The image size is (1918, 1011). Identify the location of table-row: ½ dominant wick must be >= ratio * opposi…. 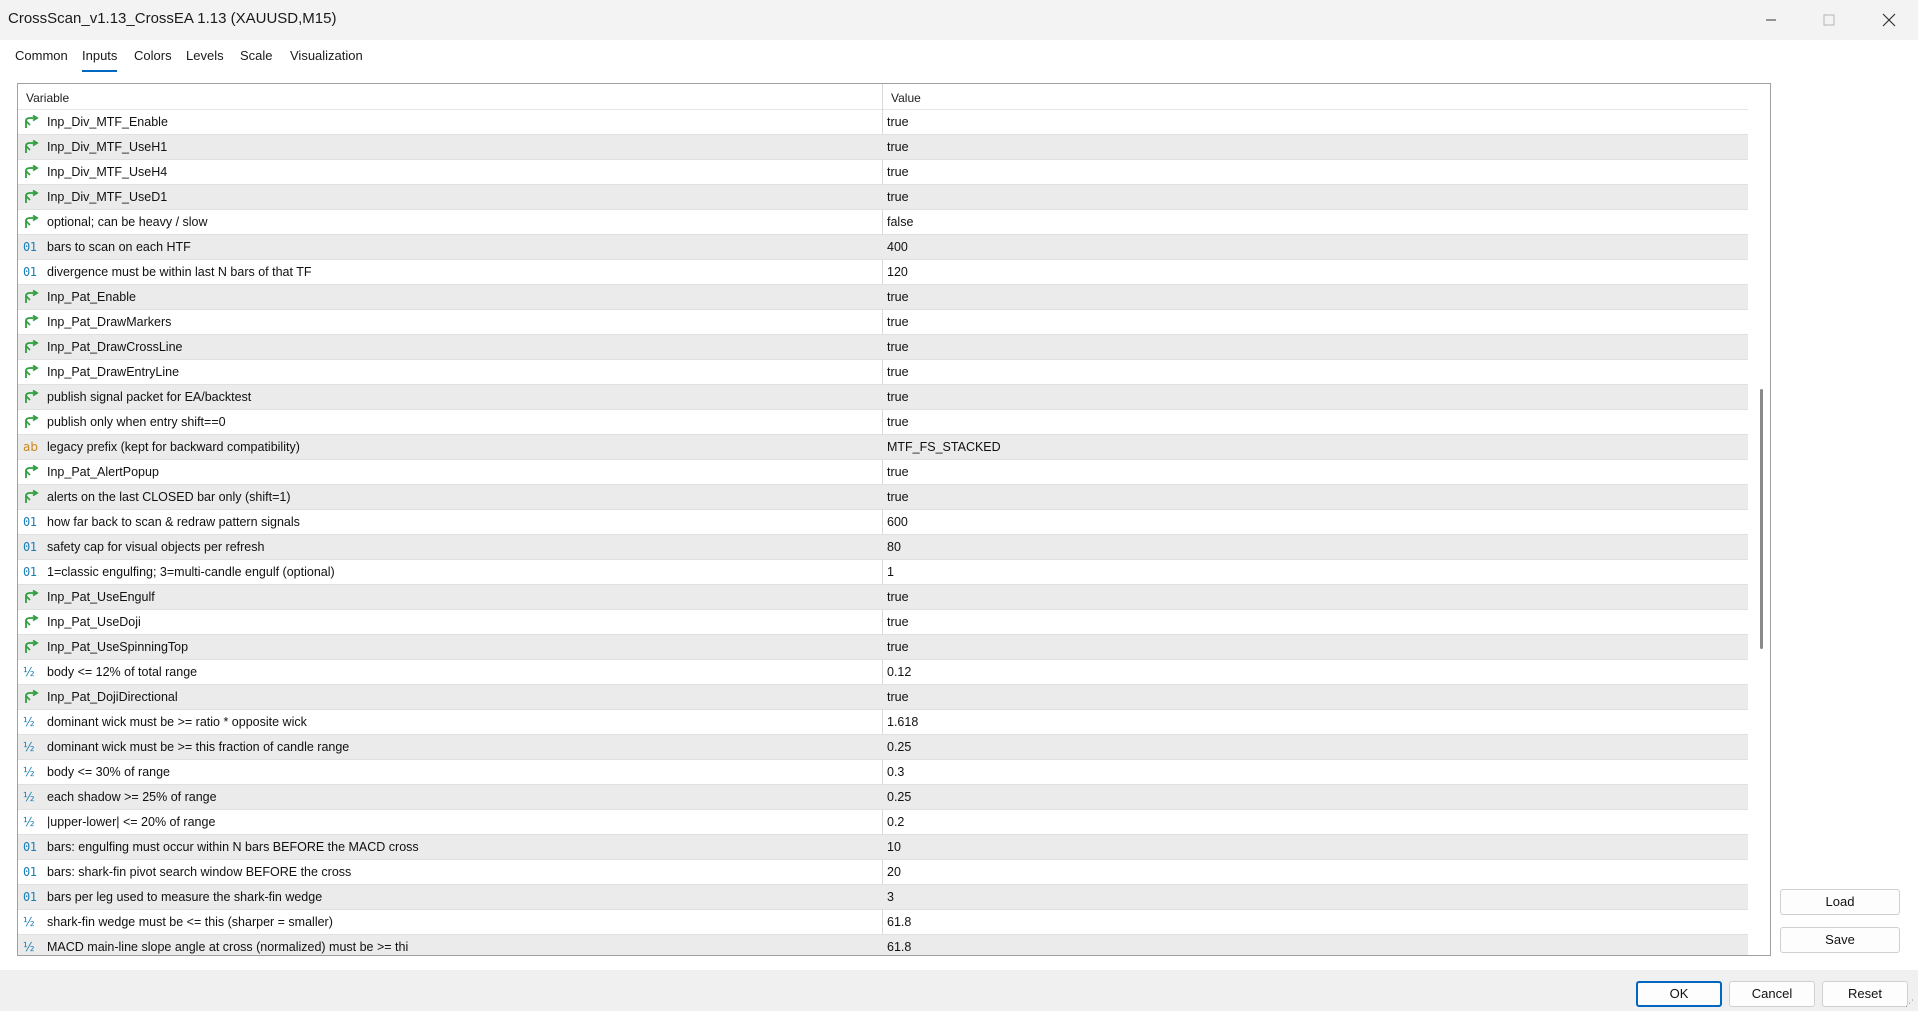
(883, 722).